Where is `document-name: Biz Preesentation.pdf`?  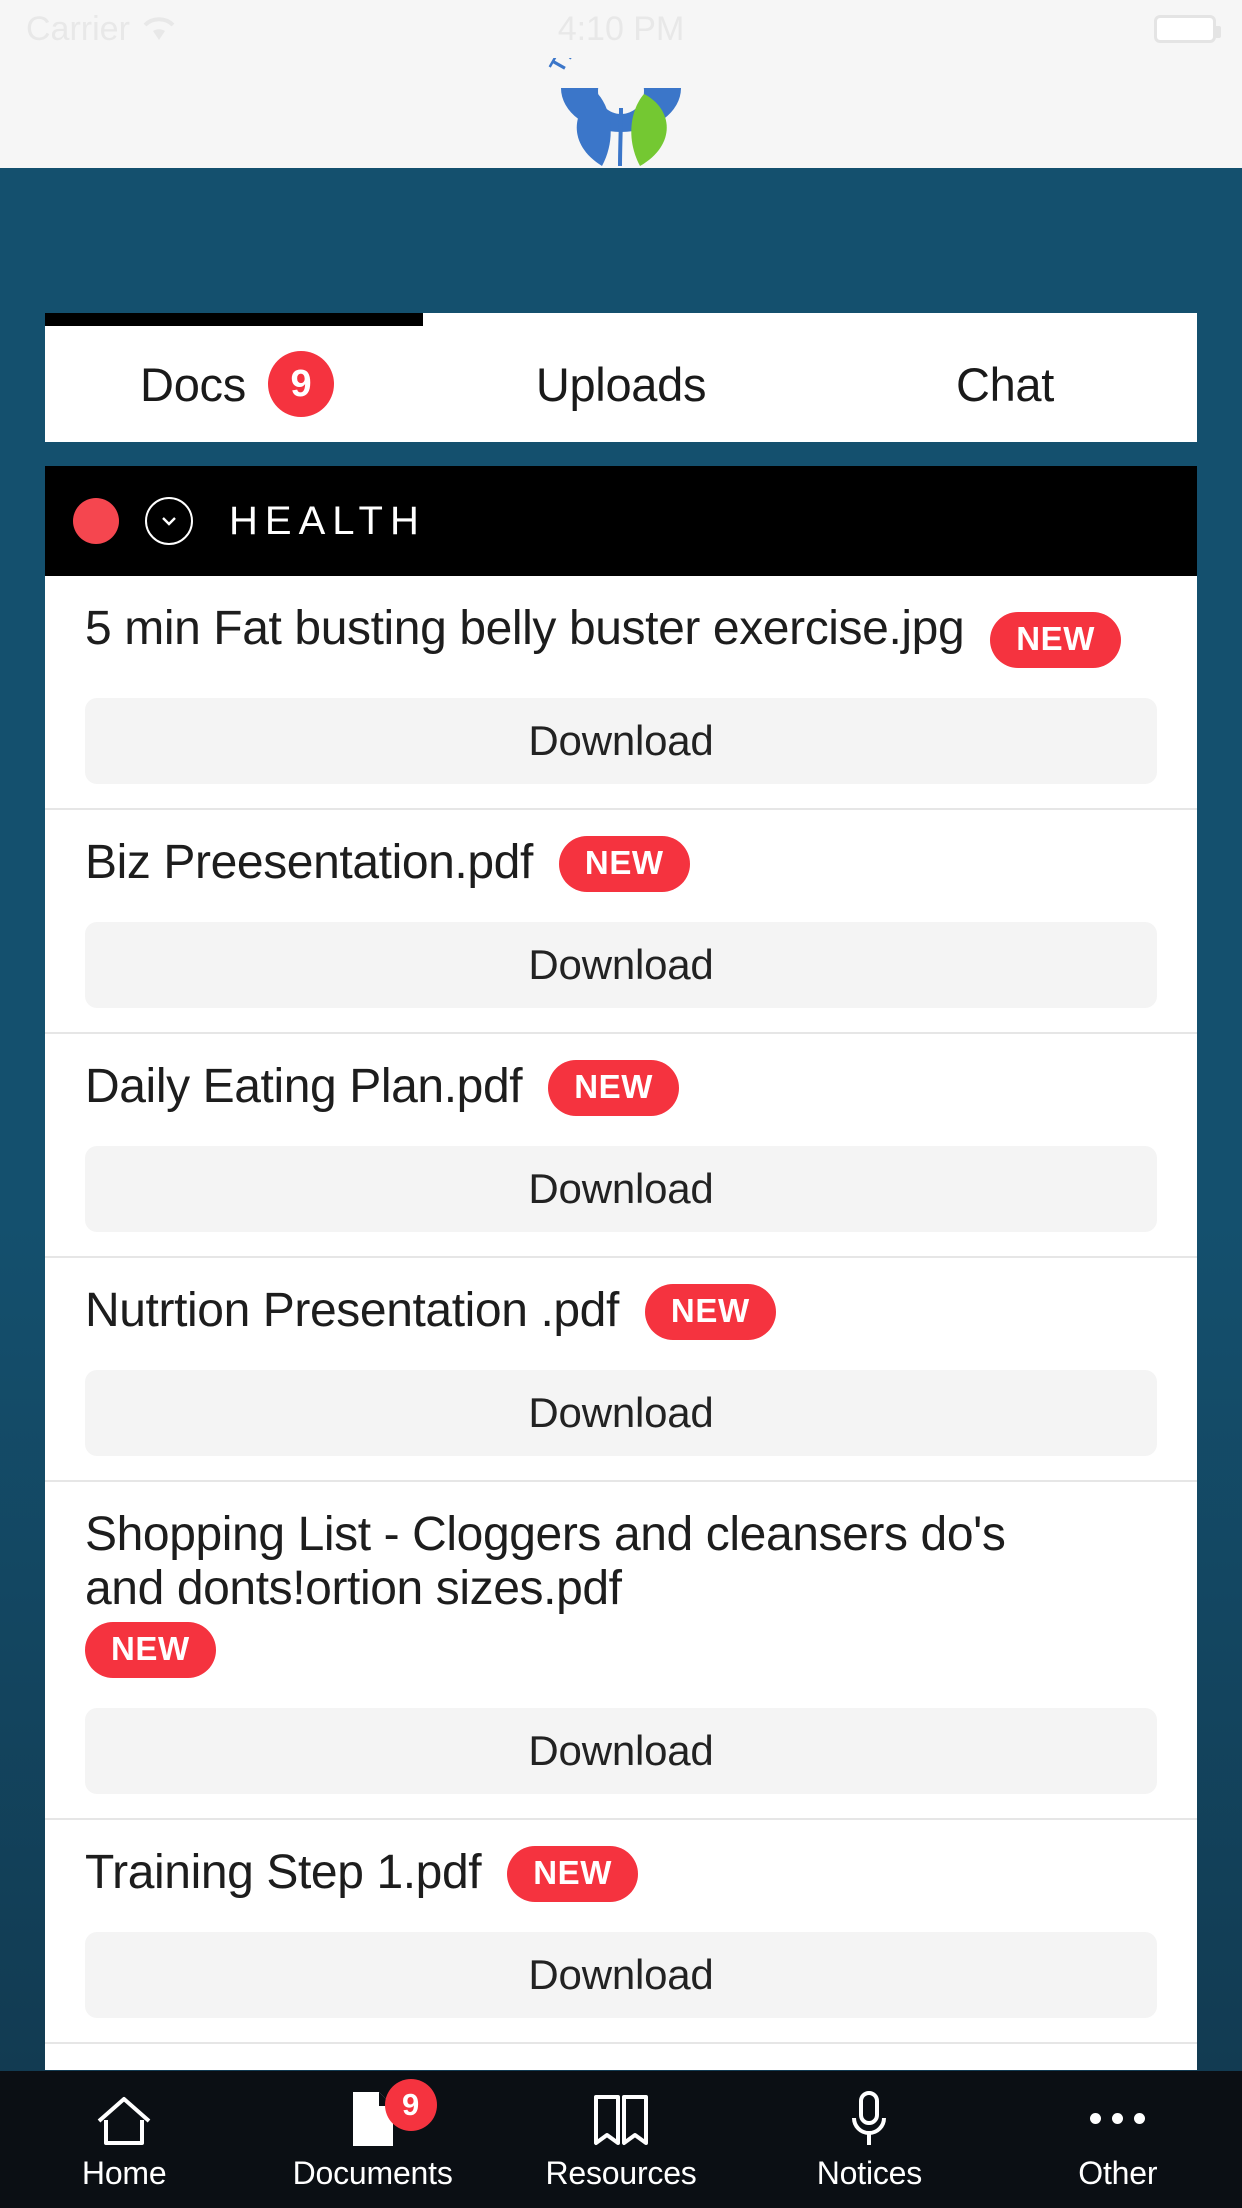 document-name: Biz Preesentation.pdf is located at coordinates (309, 862).